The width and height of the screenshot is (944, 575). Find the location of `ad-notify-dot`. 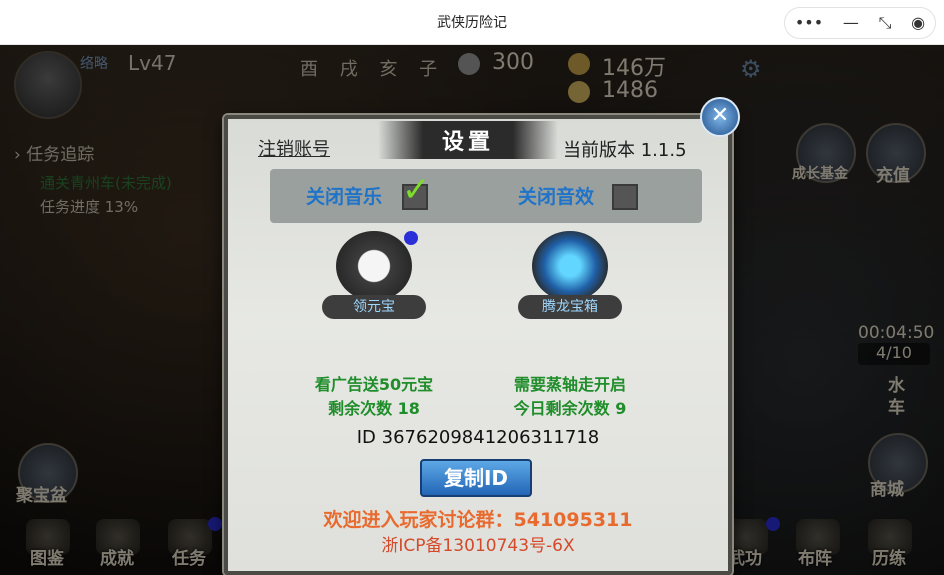

ad-notify-dot is located at coordinates (411, 238).